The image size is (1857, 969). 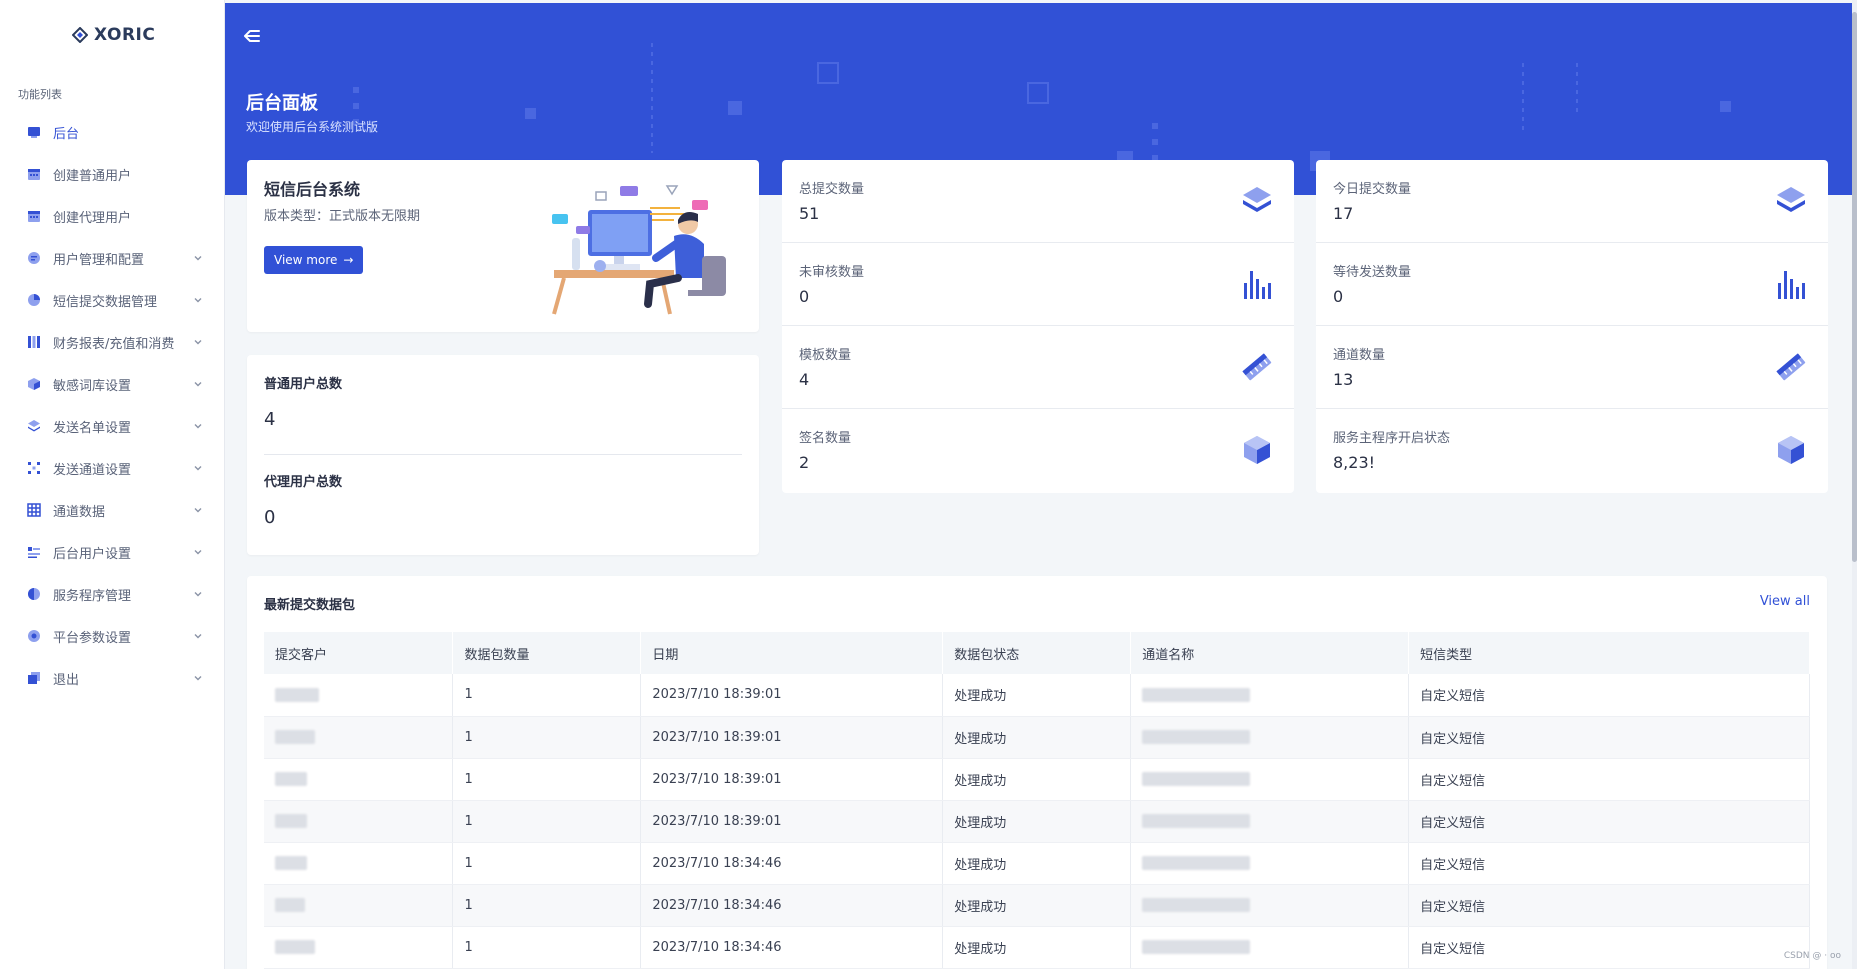 I want to click on sidebar-item-6: 敏感词库设置, so click(x=112, y=384).